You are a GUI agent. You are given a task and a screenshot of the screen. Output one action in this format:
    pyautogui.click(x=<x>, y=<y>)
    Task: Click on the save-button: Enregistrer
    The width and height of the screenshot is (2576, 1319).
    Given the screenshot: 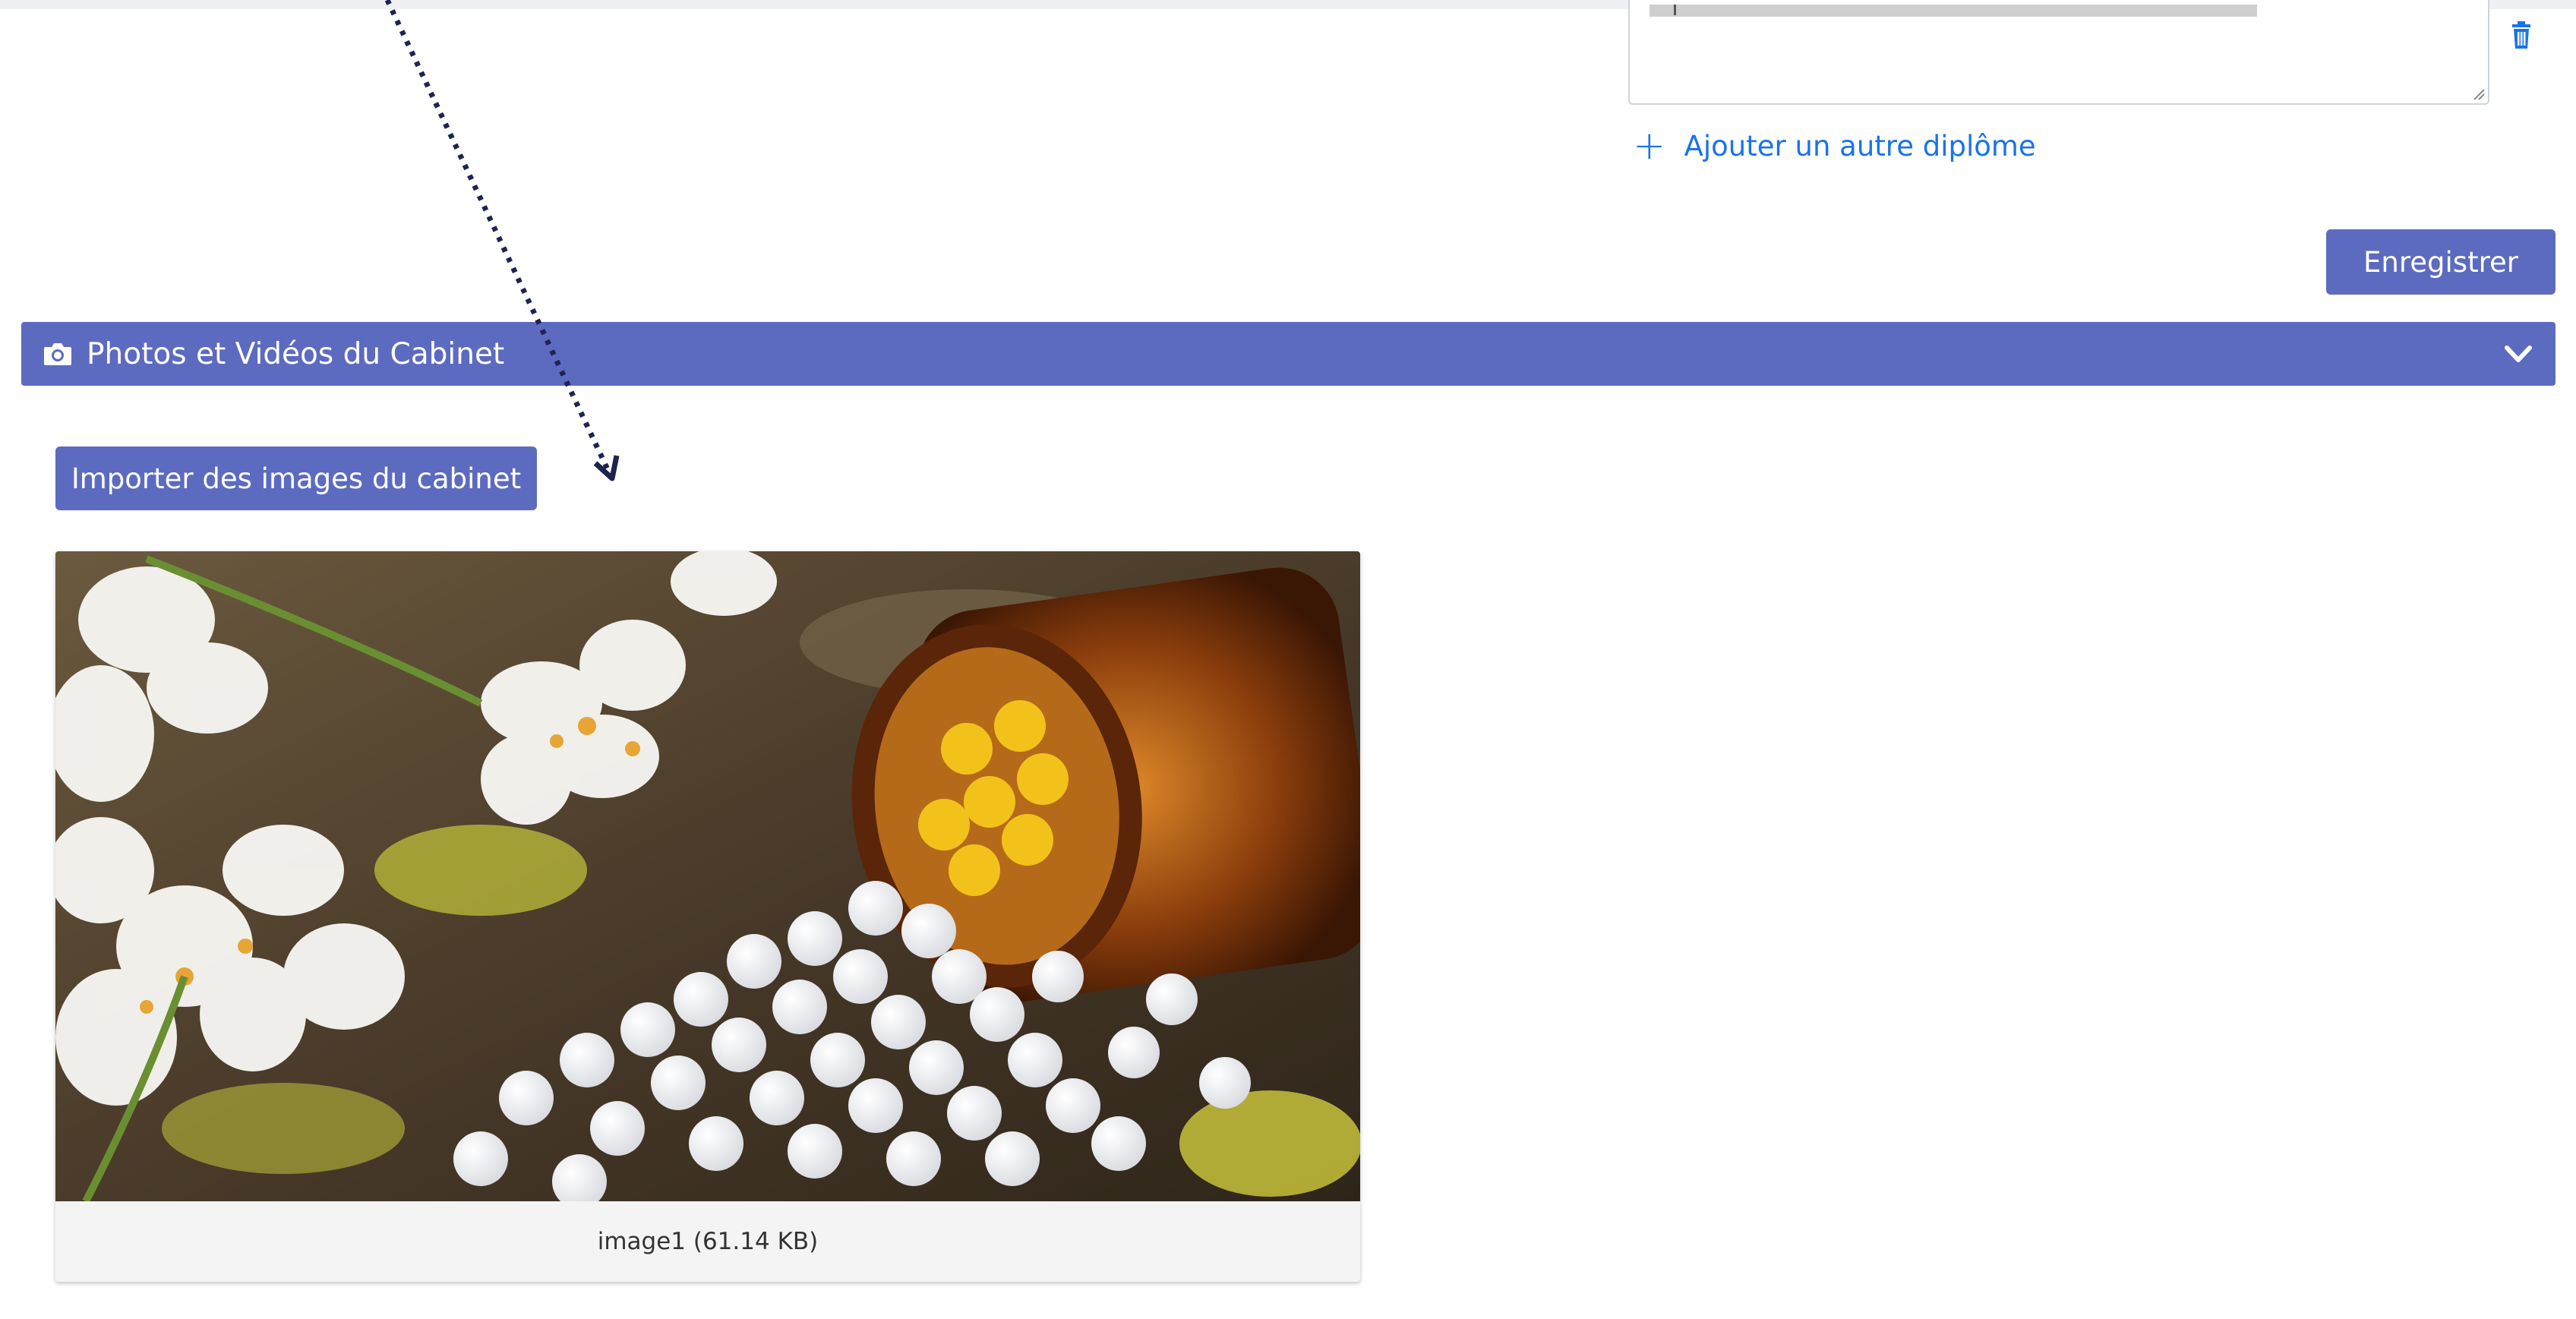 What is the action you would take?
    pyautogui.click(x=2440, y=262)
    